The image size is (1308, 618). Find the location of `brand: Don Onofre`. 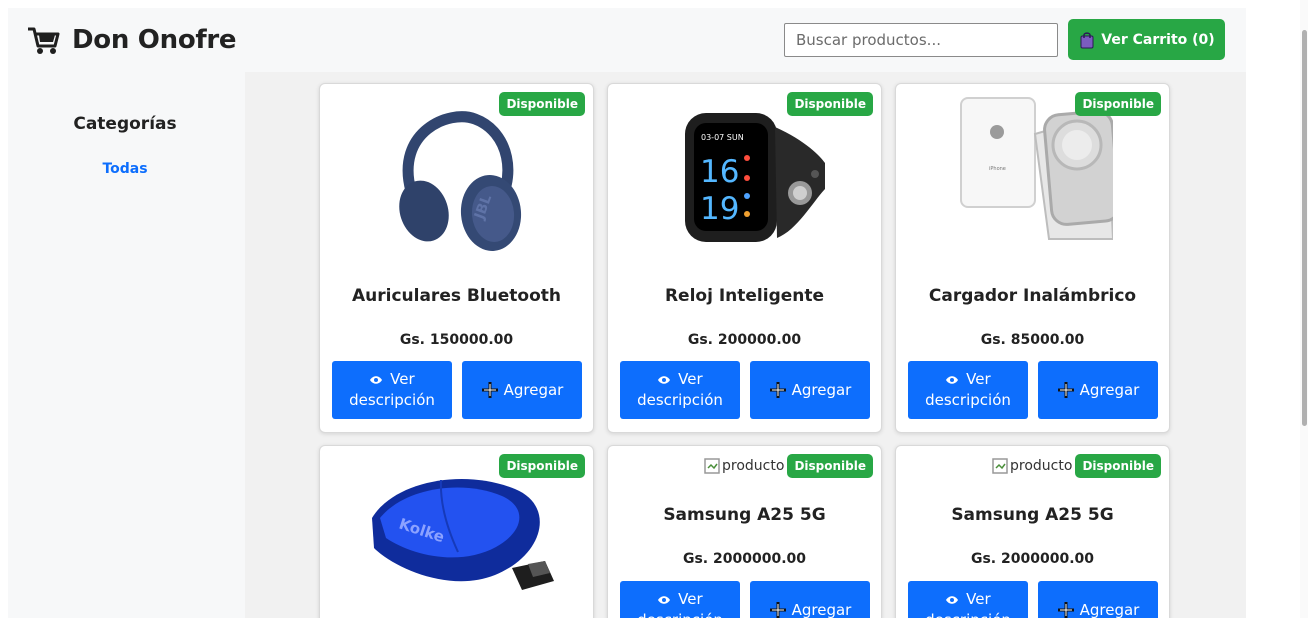

brand: Don Onofre is located at coordinates (131, 40).